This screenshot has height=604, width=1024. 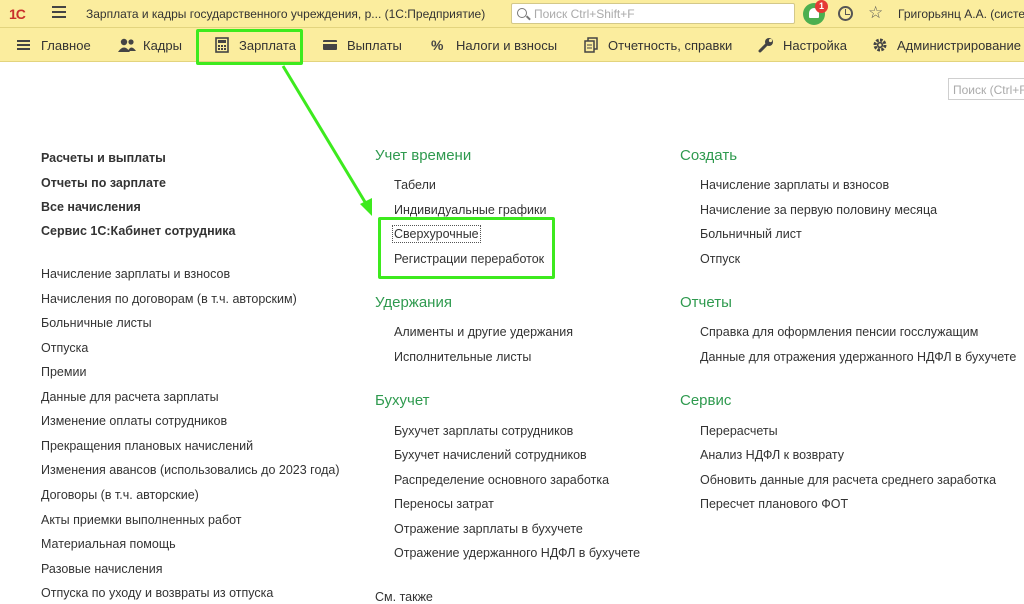 I want to click on create-link: Начисление за первую половину месяца, so click(x=818, y=210).